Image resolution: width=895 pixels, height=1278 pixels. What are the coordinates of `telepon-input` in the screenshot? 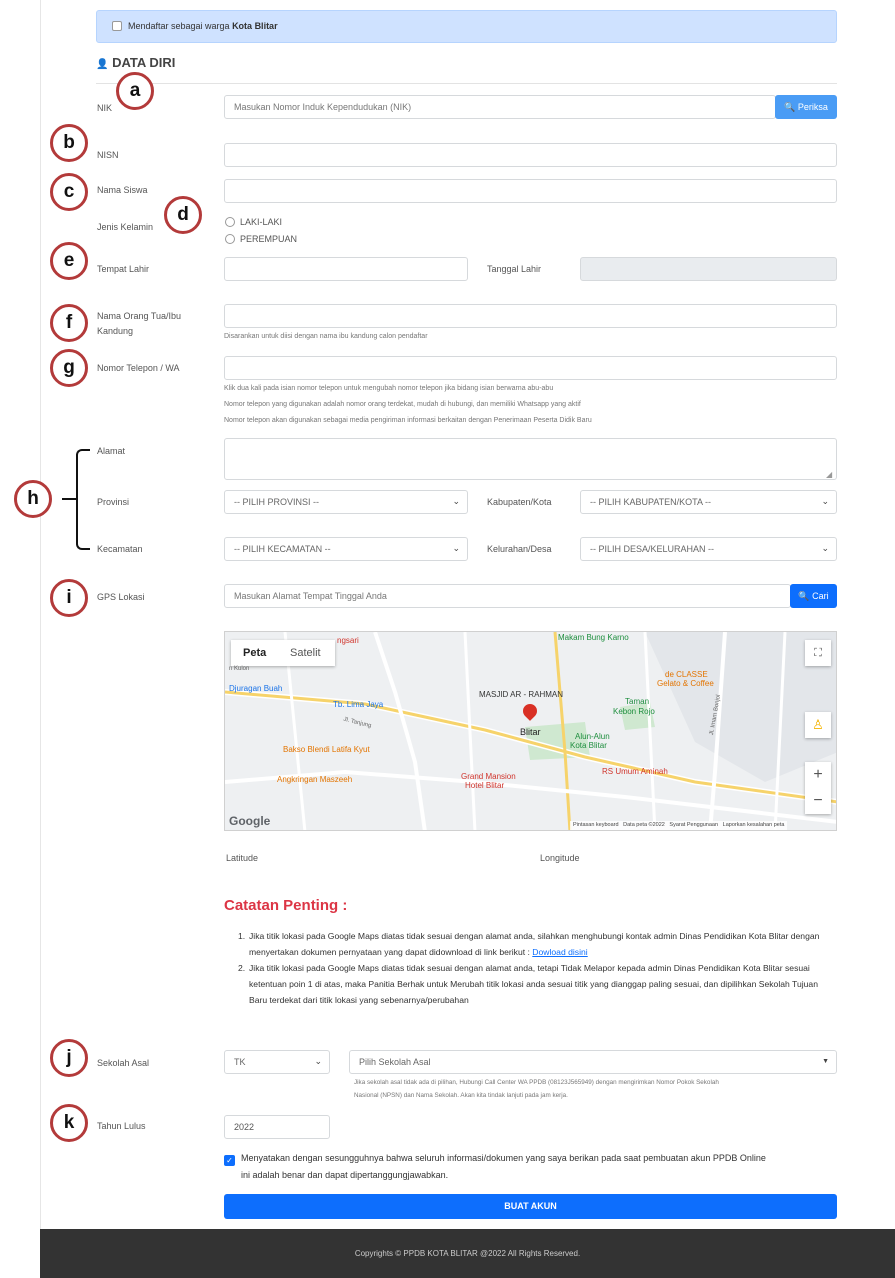 It's located at (530, 368).